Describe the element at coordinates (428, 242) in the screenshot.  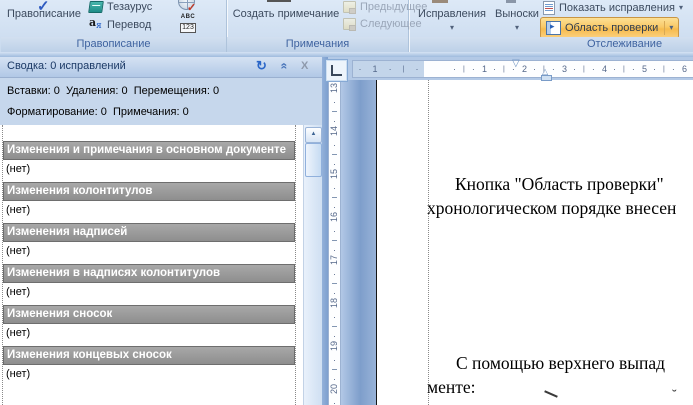
I see `text-boundary-line` at that location.